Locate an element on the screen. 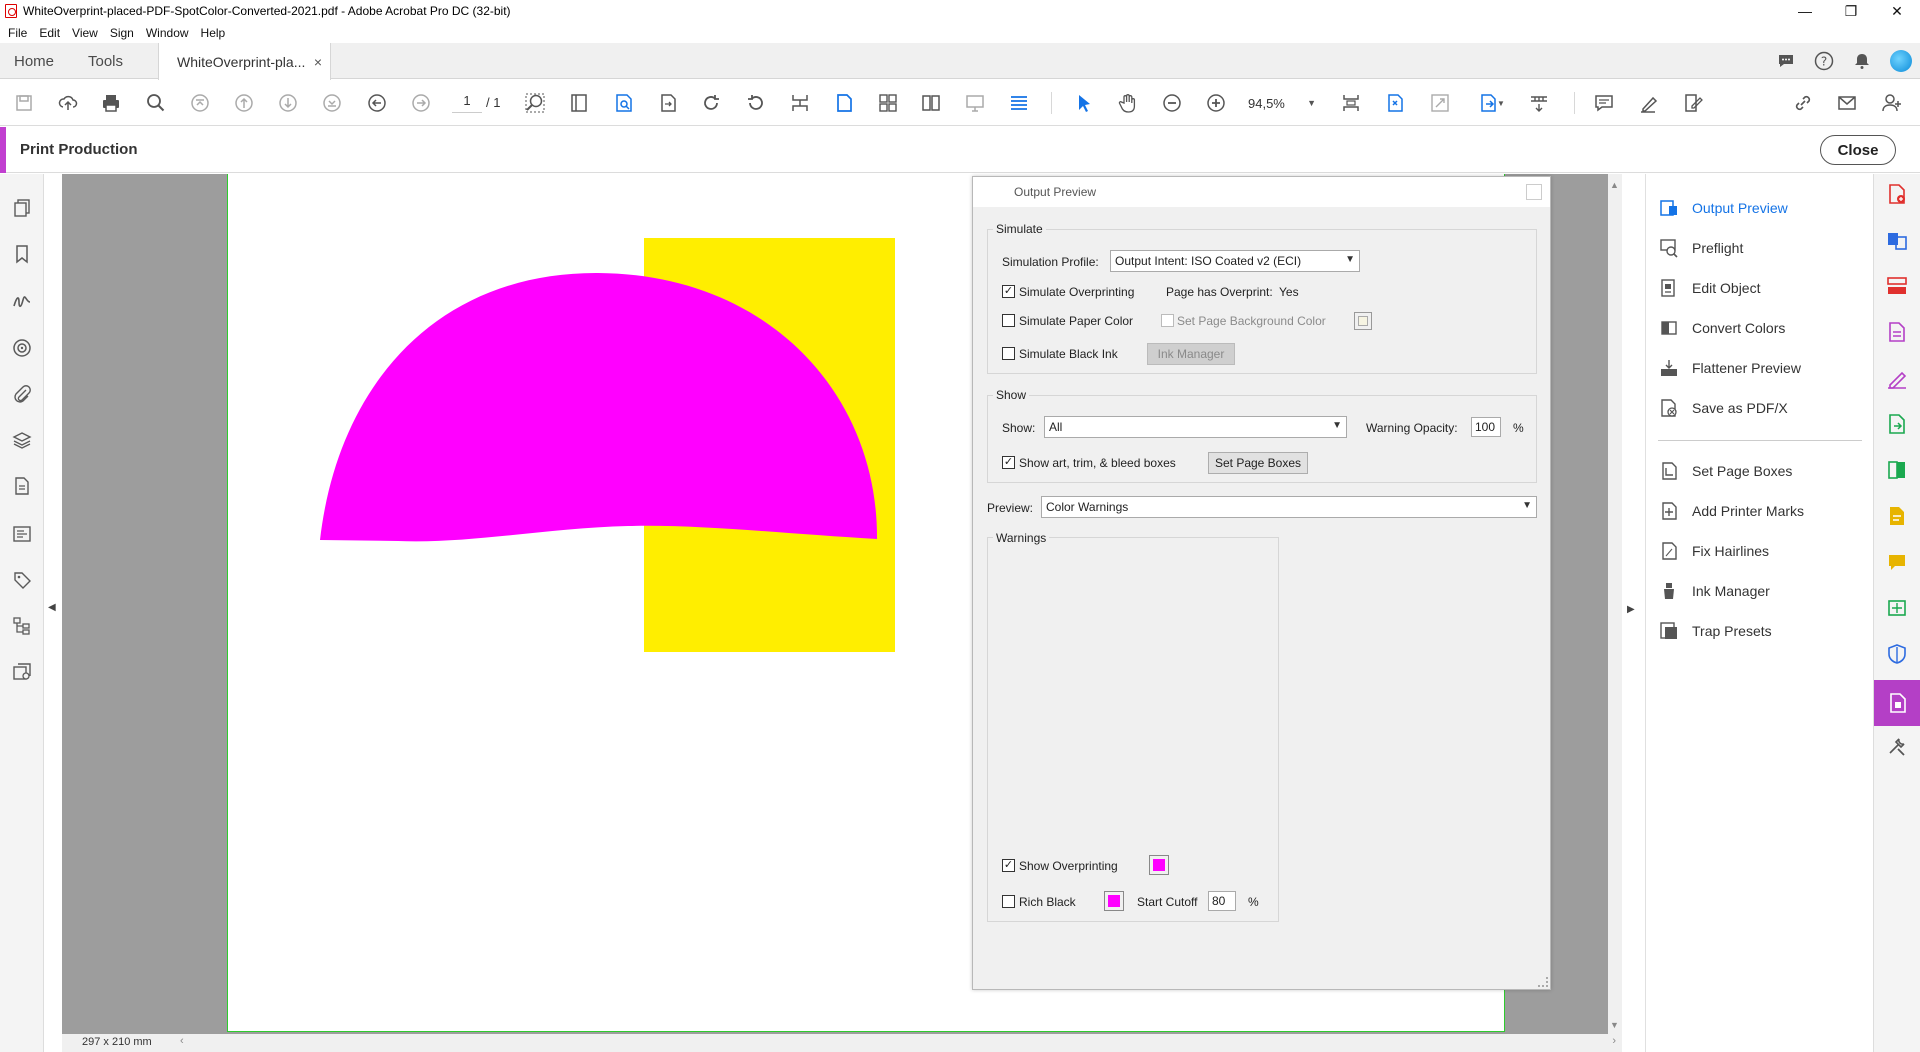 The width and height of the screenshot is (1920, 1052). panel-item-add-printer-marks: Add Printer Marks is located at coordinates (1731, 511).